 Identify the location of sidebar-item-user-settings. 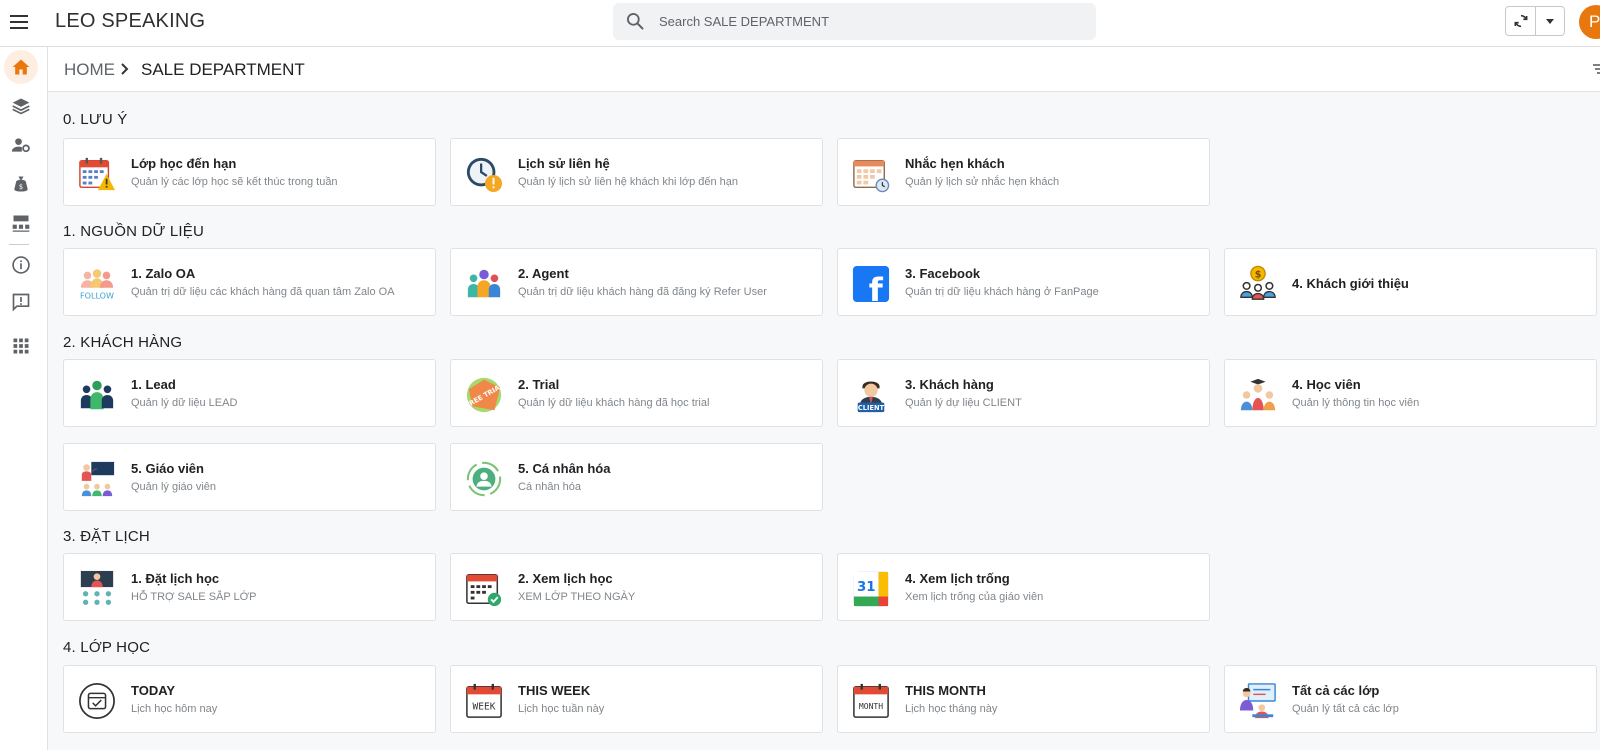
(21, 145).